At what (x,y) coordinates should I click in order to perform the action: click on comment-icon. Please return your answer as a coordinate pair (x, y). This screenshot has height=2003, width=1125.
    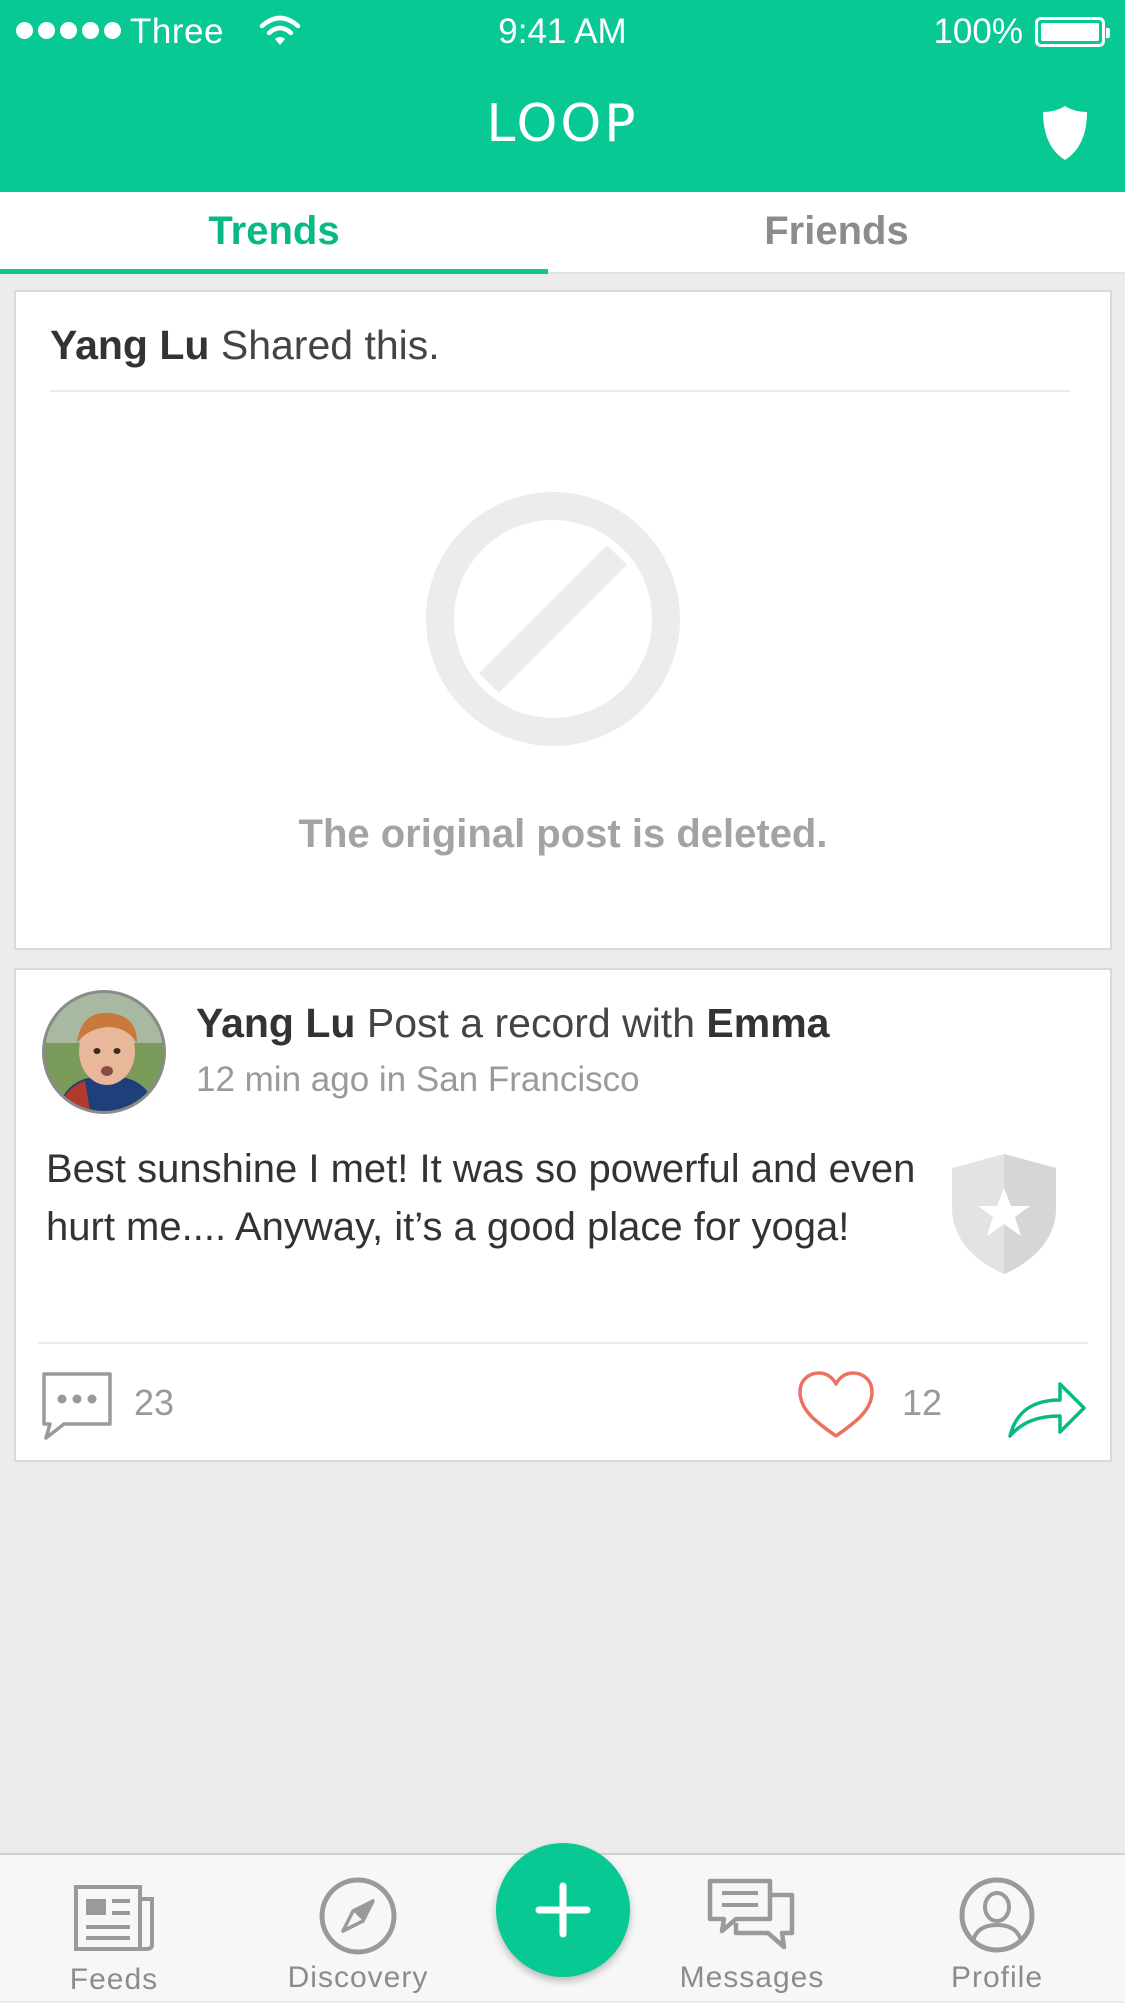
    Looking at the image, I should click on (77, 1405).